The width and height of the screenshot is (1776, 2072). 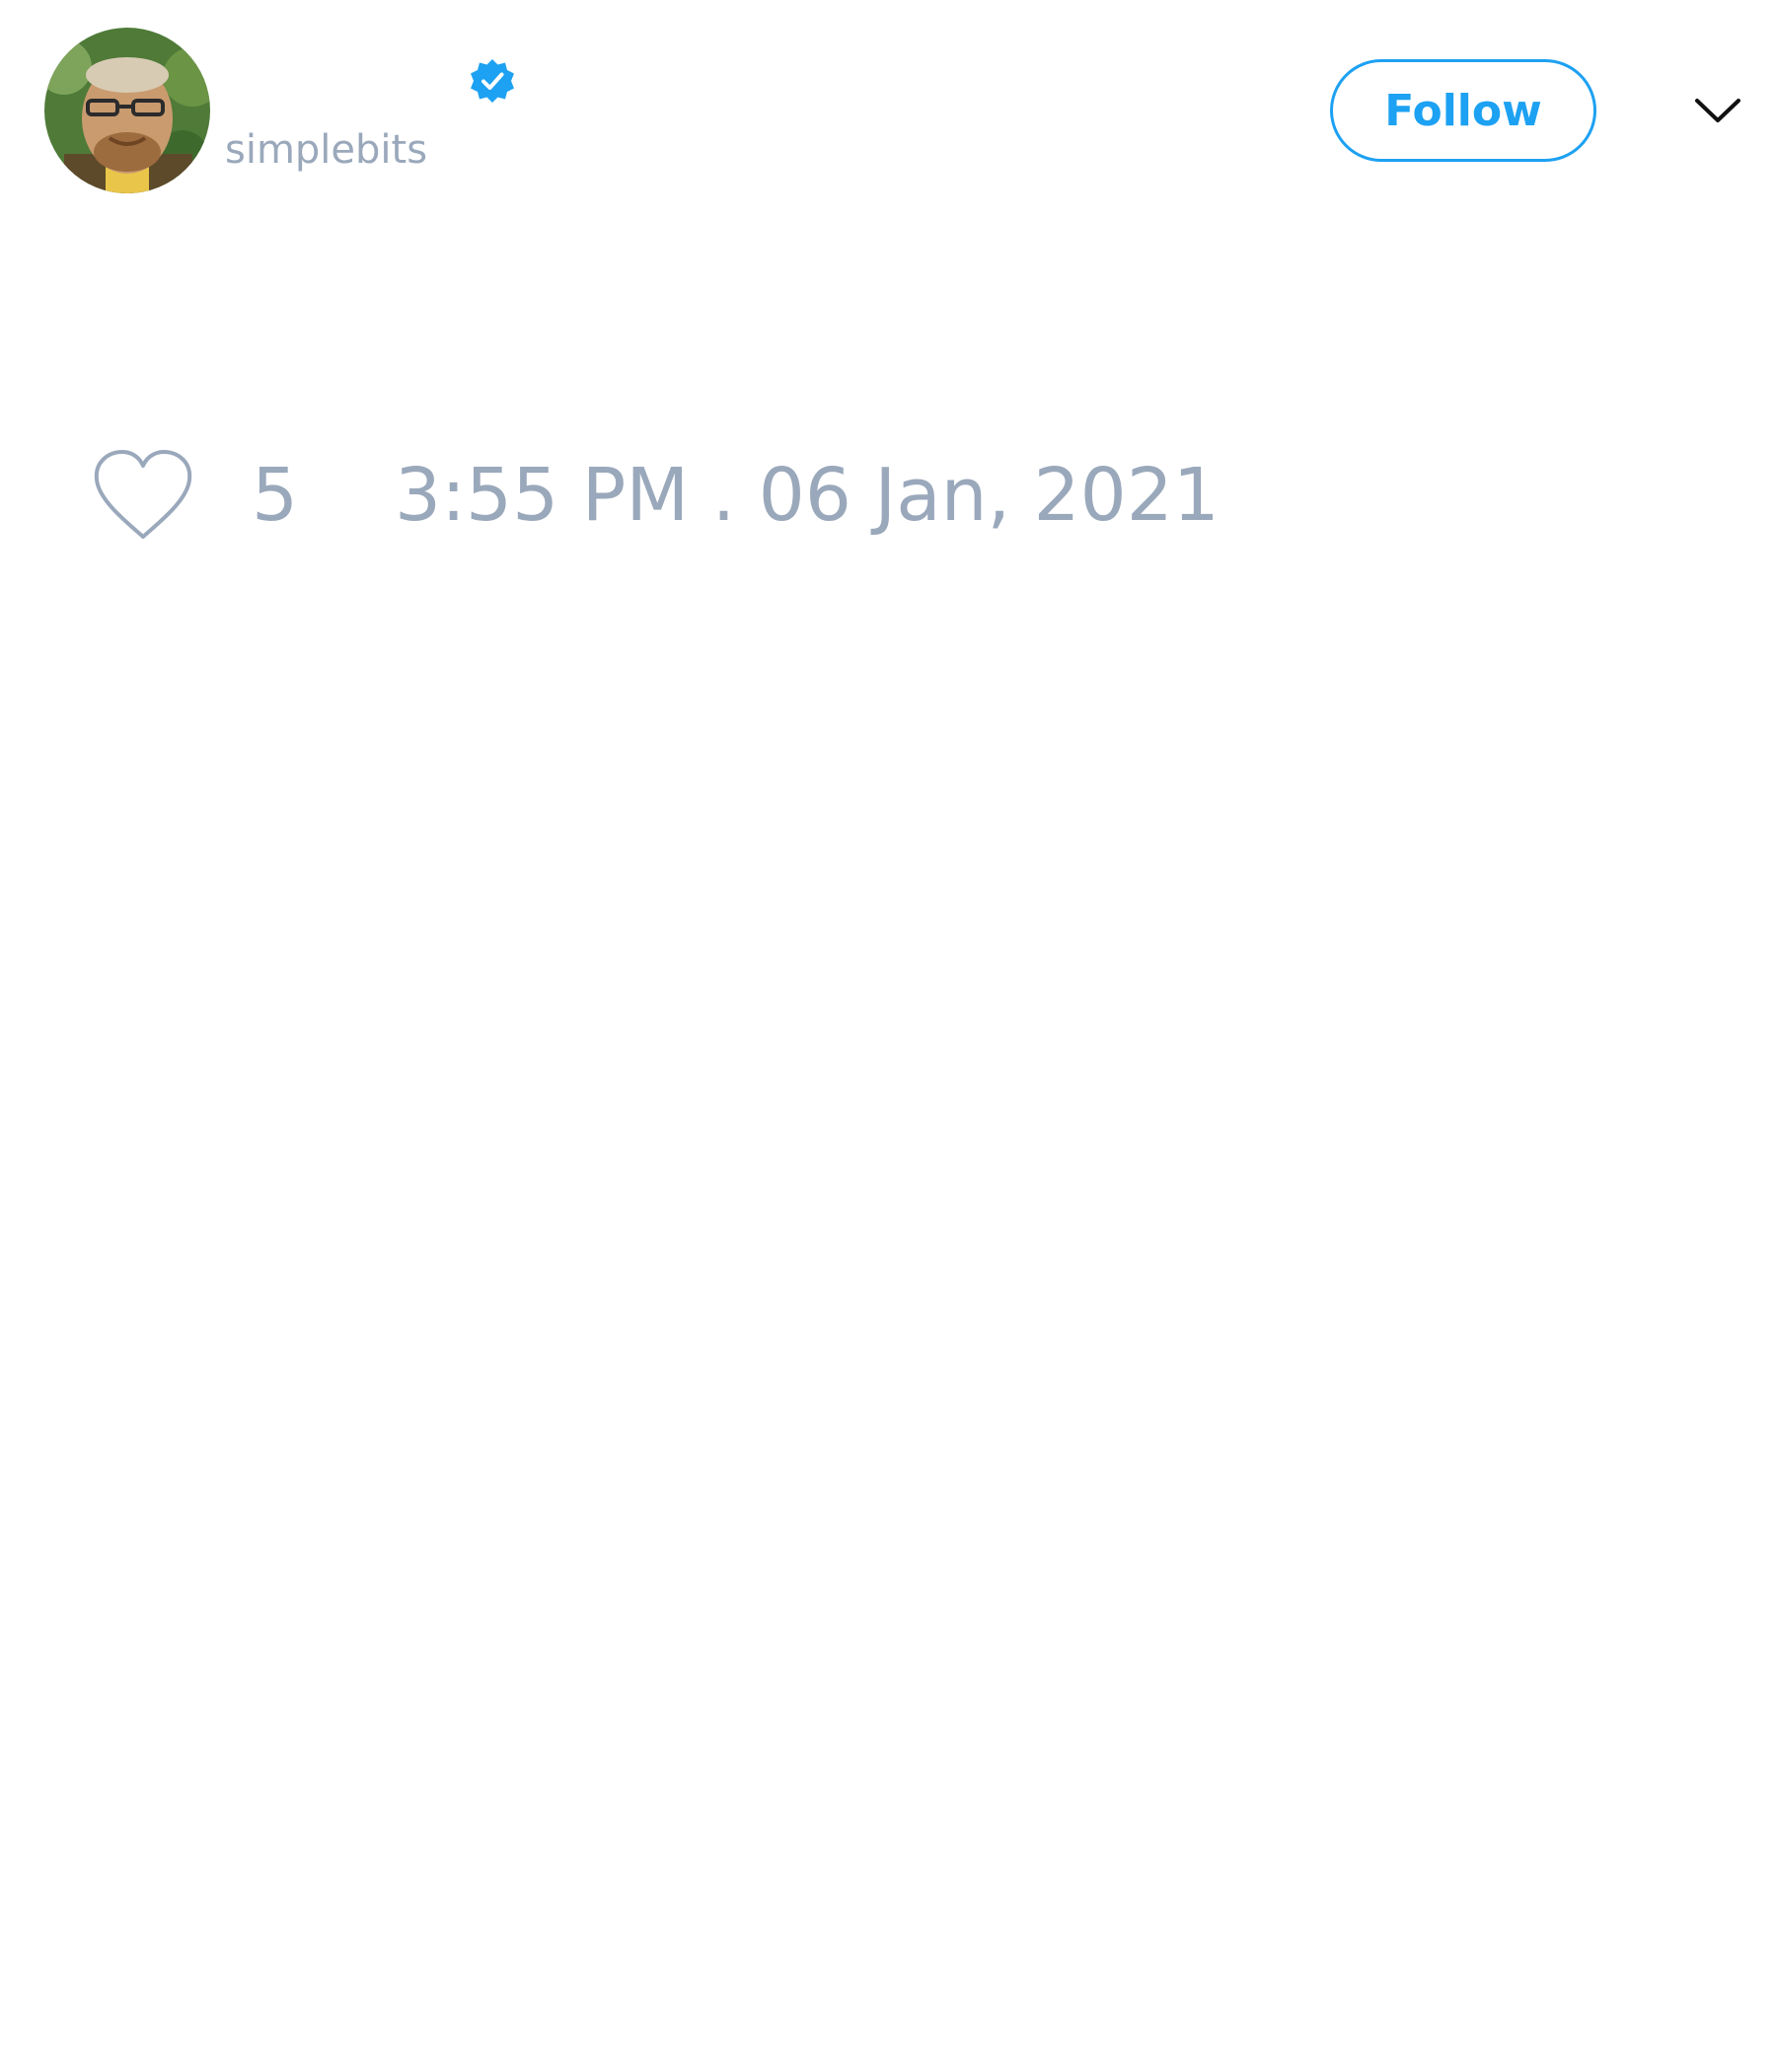 I want to click on author-handle: simplebits, so click(x=326, y=150).